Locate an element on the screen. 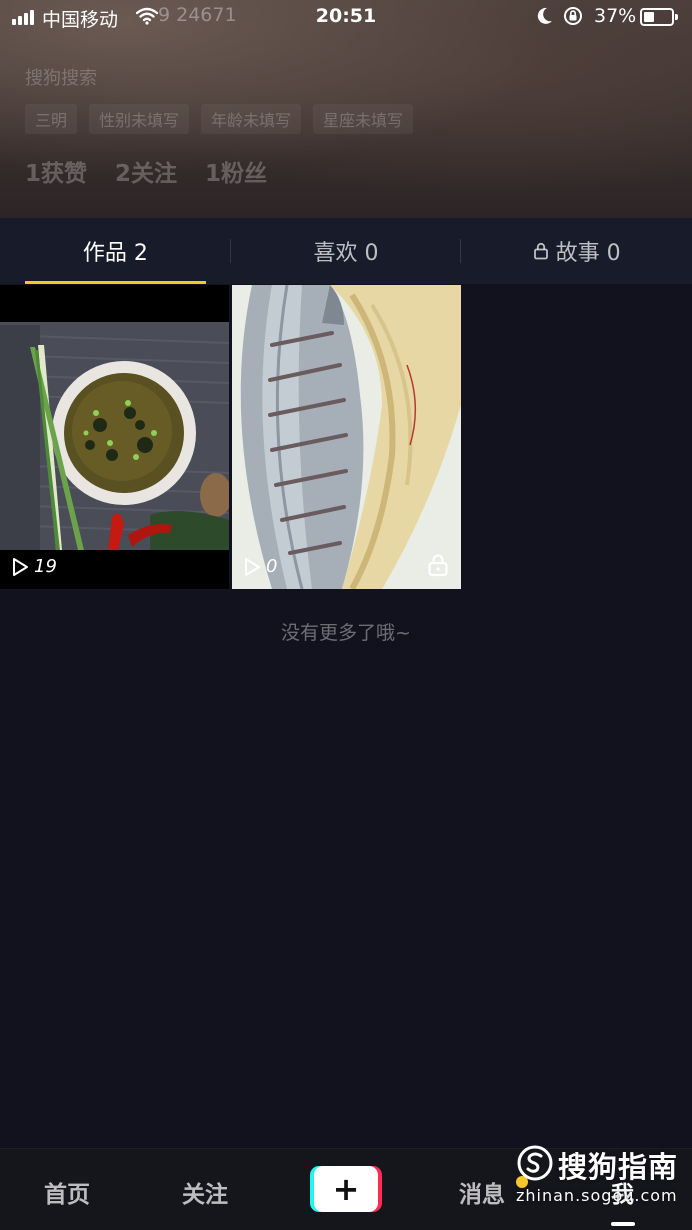  play-count-value: 19 is located at coordinates (45, 566).